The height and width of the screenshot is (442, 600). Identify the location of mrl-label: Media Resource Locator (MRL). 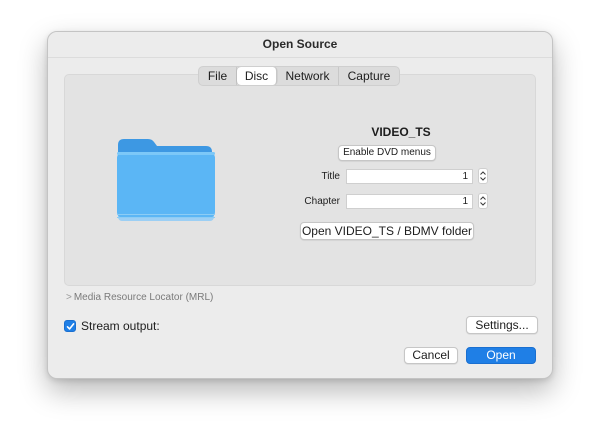
(143, 297).